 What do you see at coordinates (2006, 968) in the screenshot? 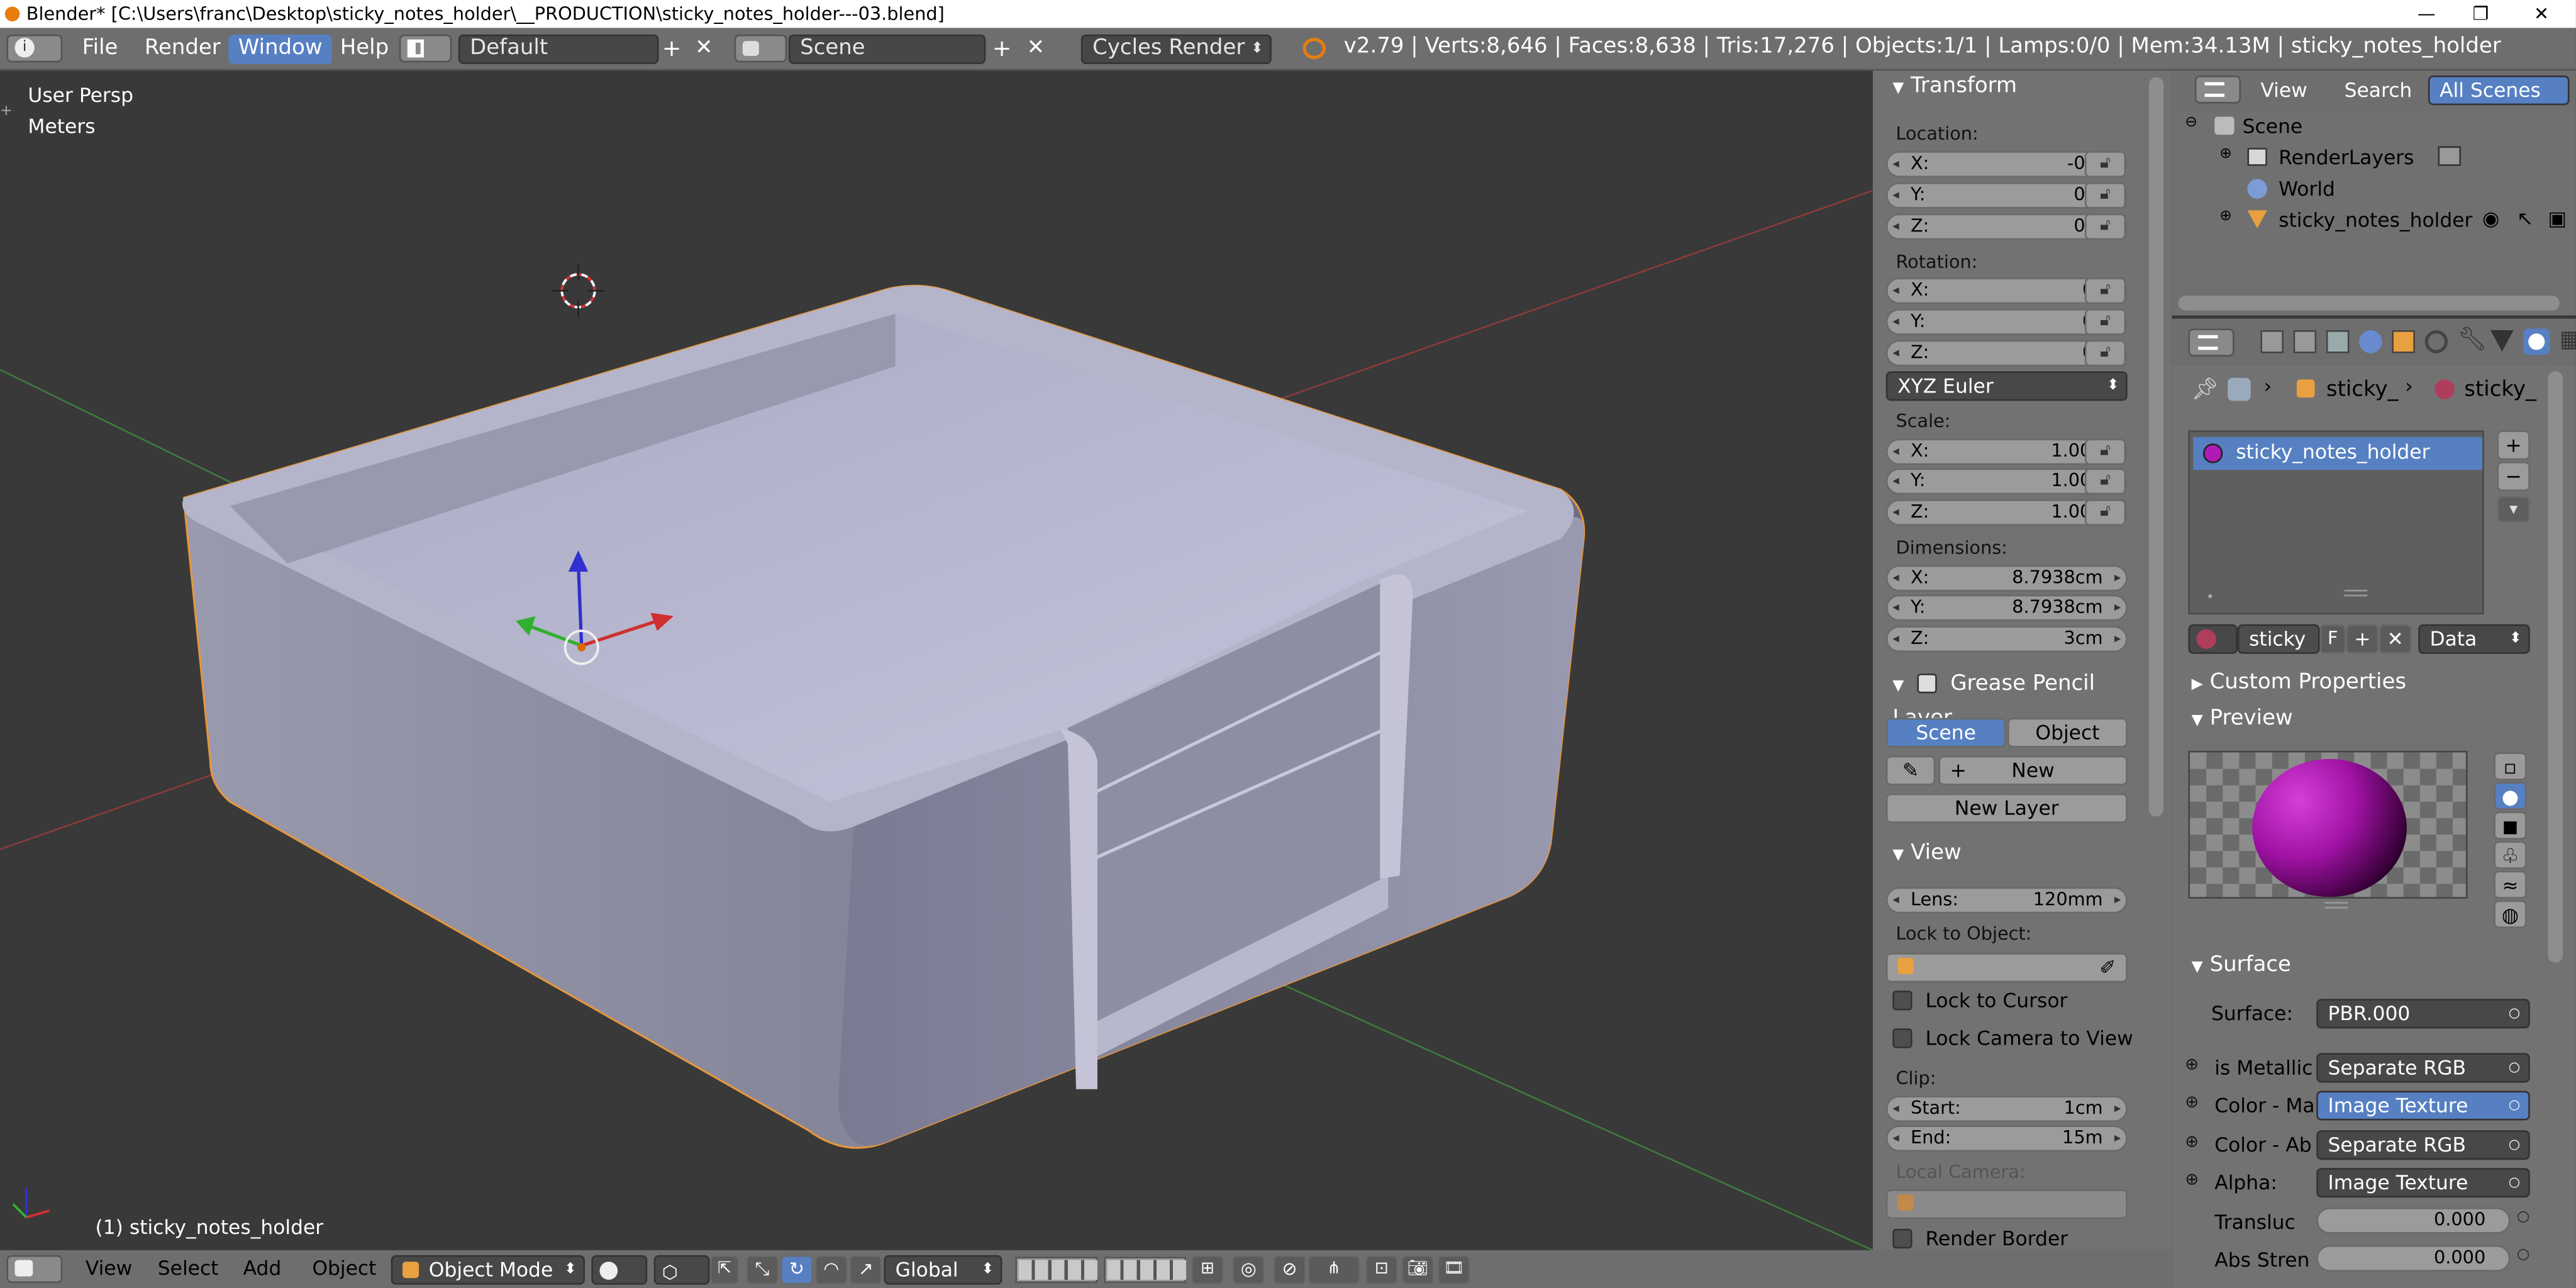
I see `lock-object-field: ✐` at bounding box center [2006, 968].